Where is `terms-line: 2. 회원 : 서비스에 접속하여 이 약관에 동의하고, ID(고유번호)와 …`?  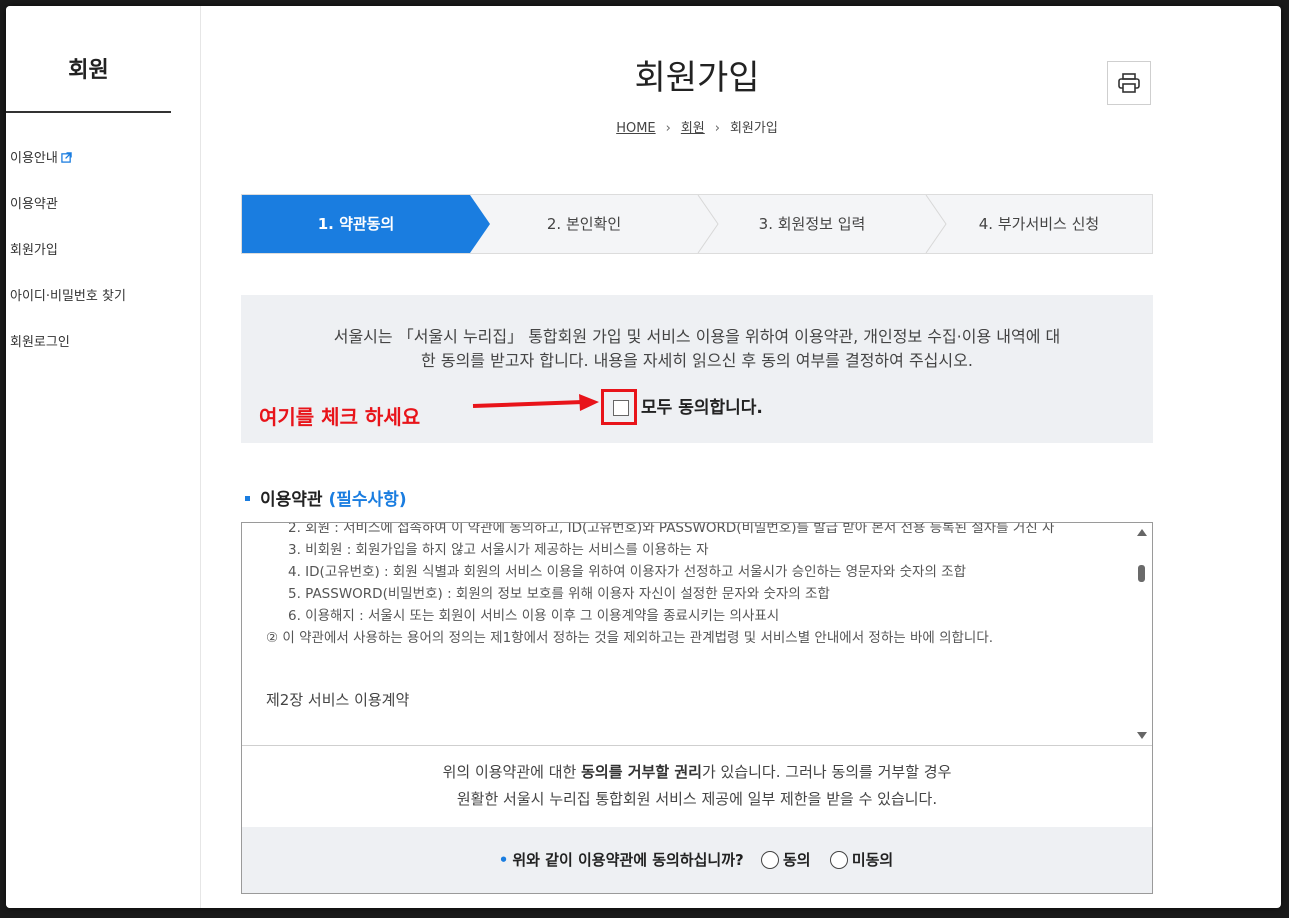
terms-line: 2. 회원 : 서비스에 접속하여 이 약관에 동의하고, ID(고유번호)와 … is located at coordinates (671, 529).